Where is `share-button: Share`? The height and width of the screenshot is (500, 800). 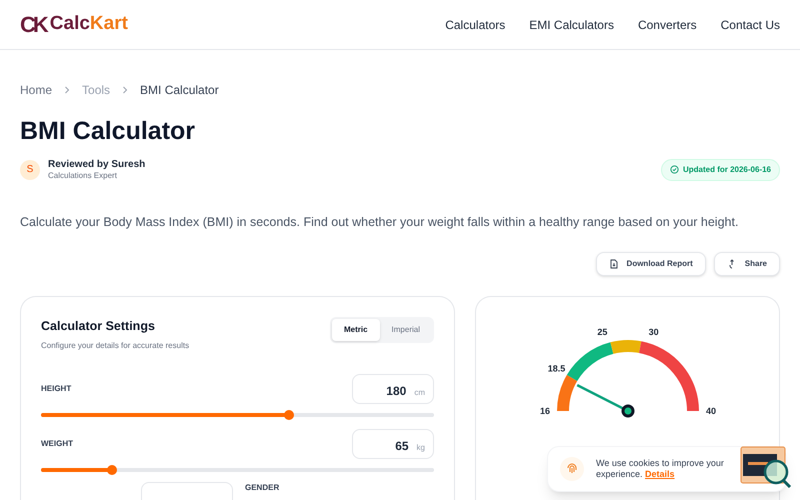 share-button: Share is located at coordinates (747, 264).